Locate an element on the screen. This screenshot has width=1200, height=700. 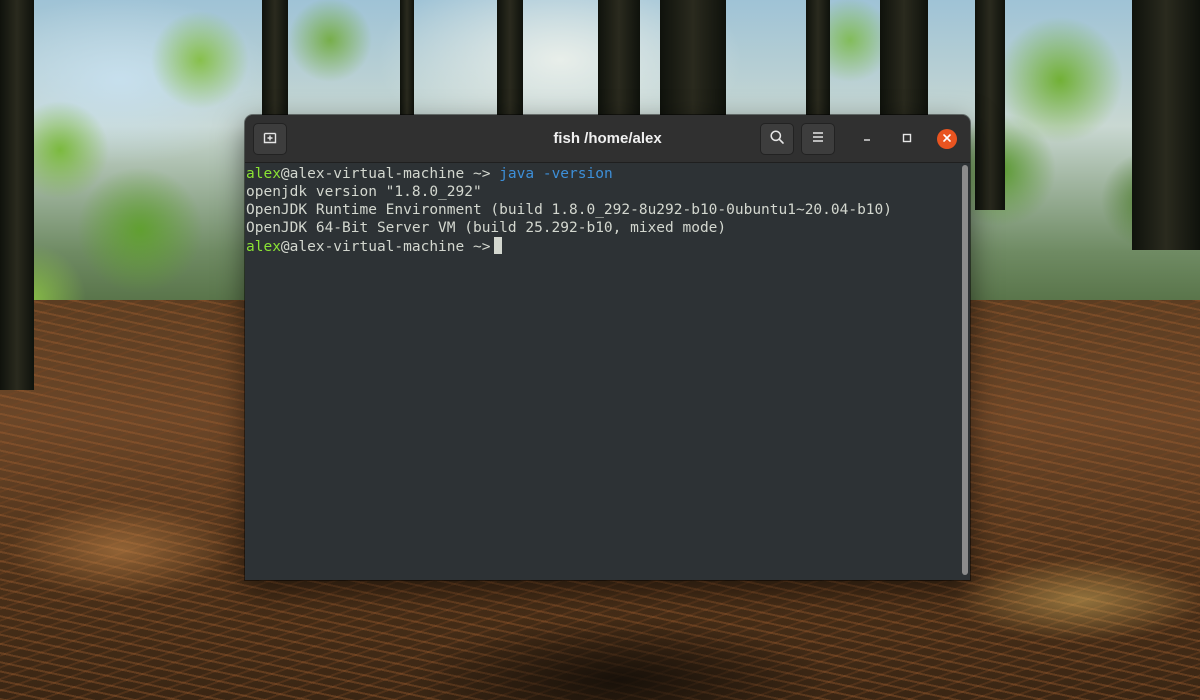
maximize-icon is located at coordinates (907, 139).